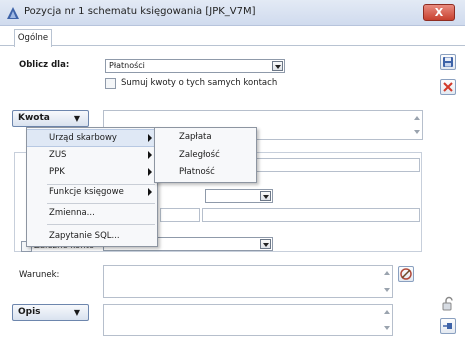  Describe the element at coordinates (195, 66) in the screenshot. I see `oblicz-dla-combo: Płatności` at that location.